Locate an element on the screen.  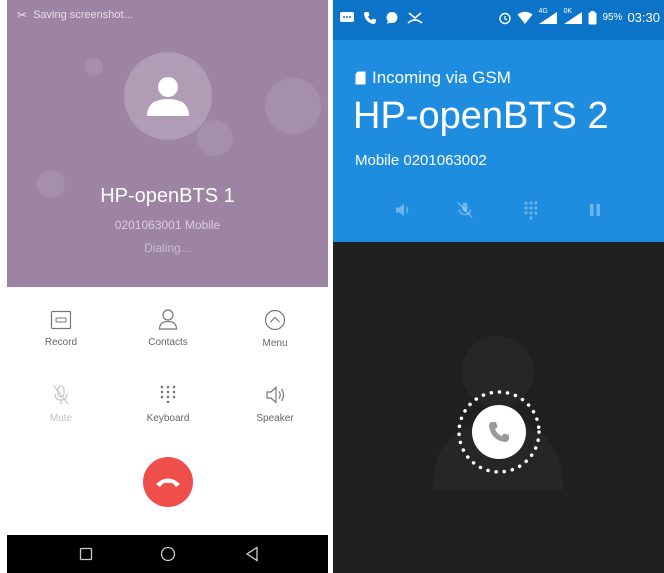
network-label-1: 4G is located at coordinates (543, 11).